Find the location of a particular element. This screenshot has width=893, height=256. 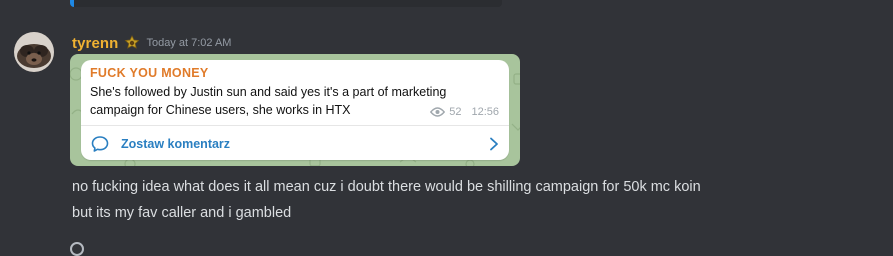

next-item-icon is located at coordinates (77, 249).